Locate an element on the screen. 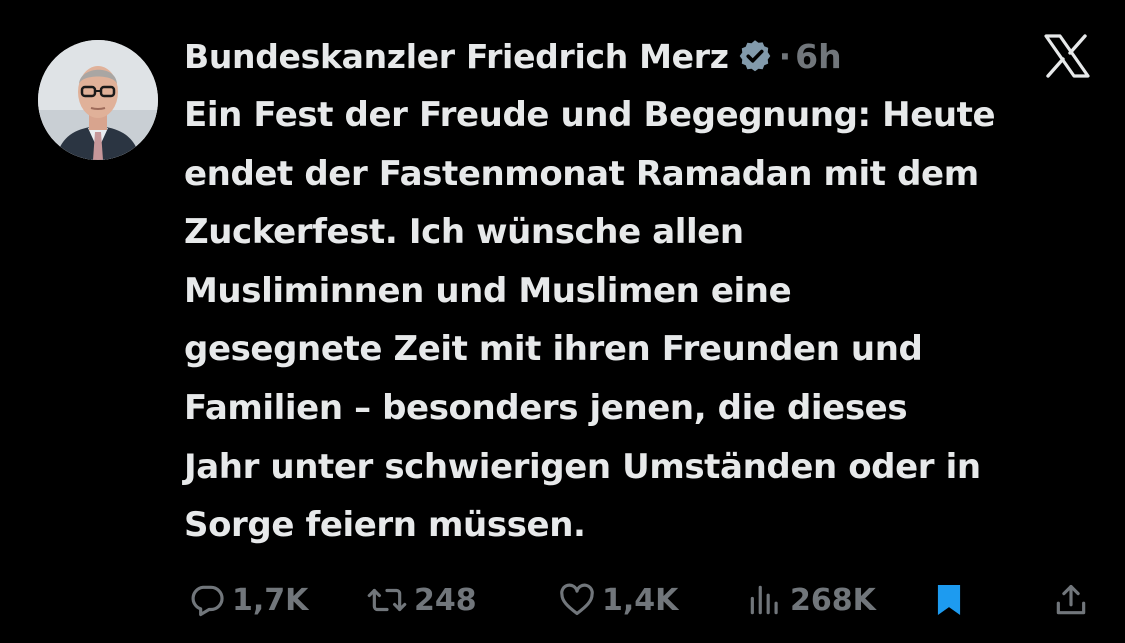 Image resolution: width=1125 pixels, height=643 pixels. repost-count: 248 is located at coordinates (445, 600).